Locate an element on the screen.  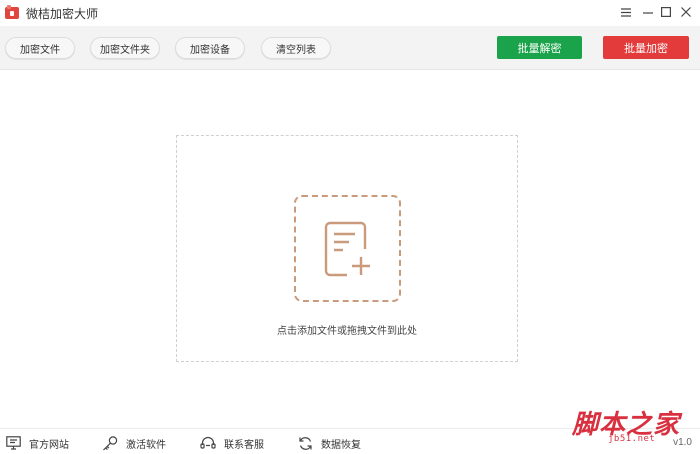
activate-software-label: 激活软件 is located at coordinates (146, 445).